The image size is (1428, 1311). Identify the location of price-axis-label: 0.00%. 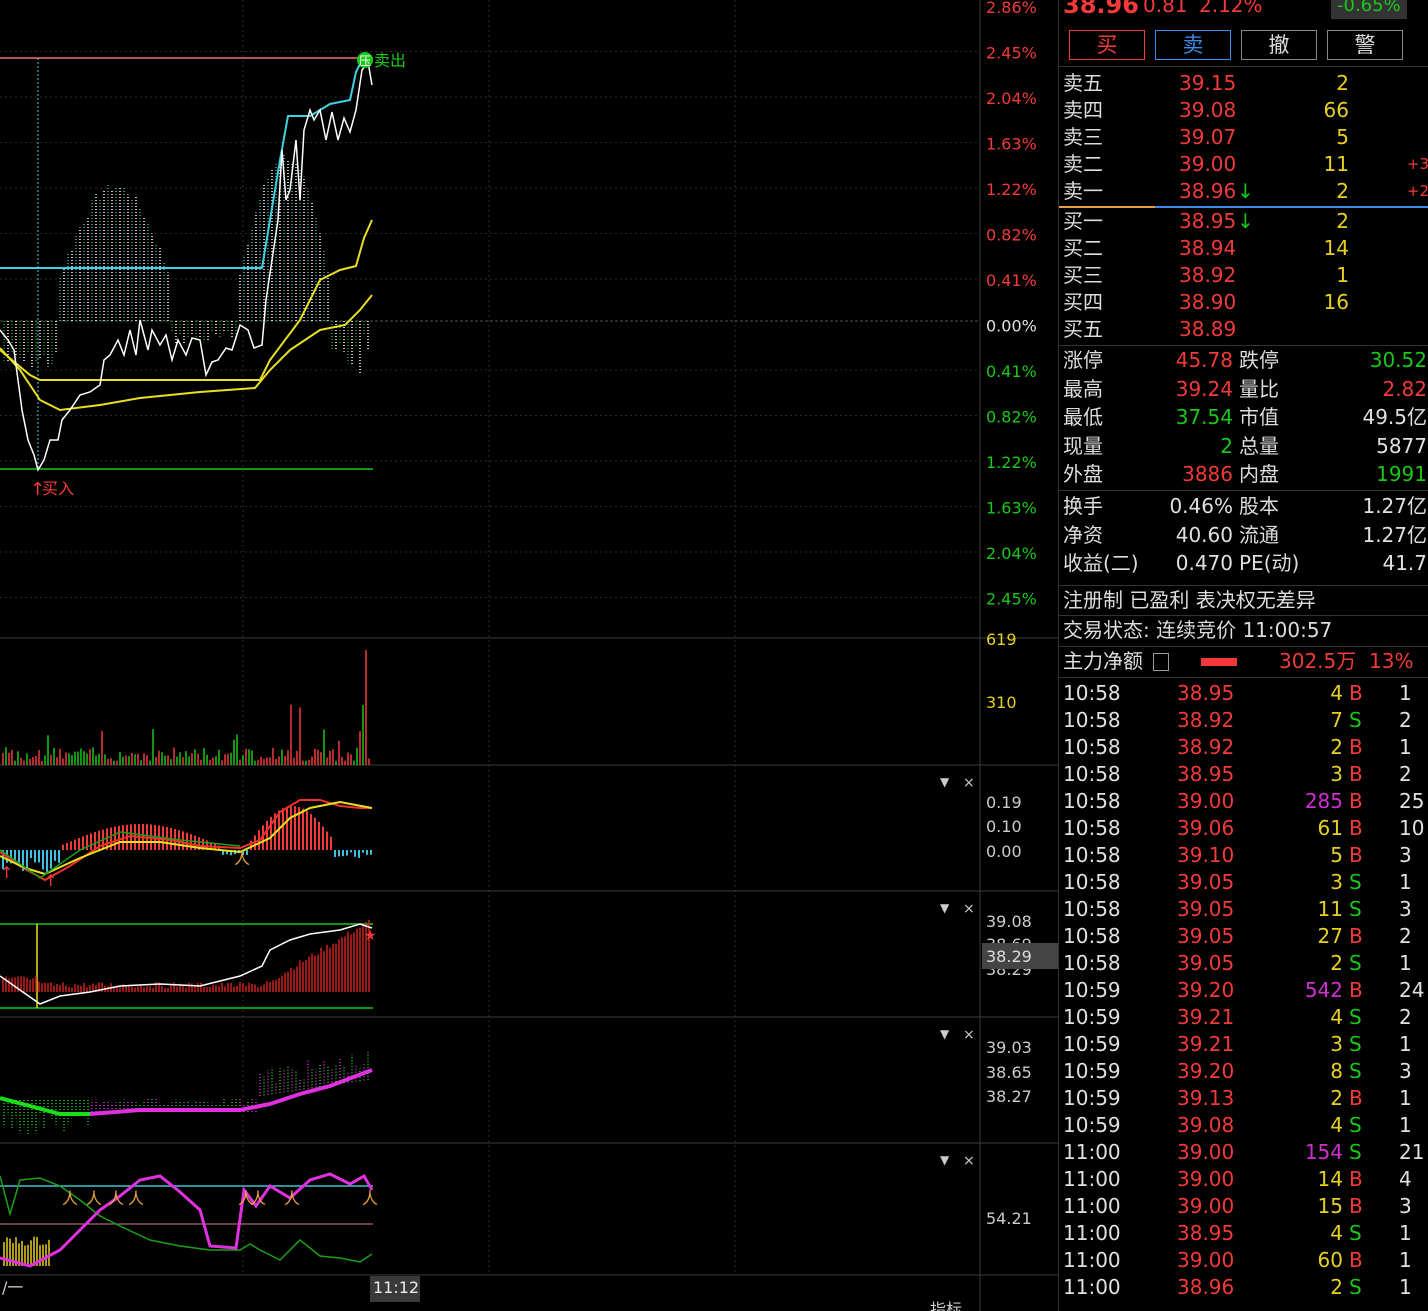
(1011, 326).